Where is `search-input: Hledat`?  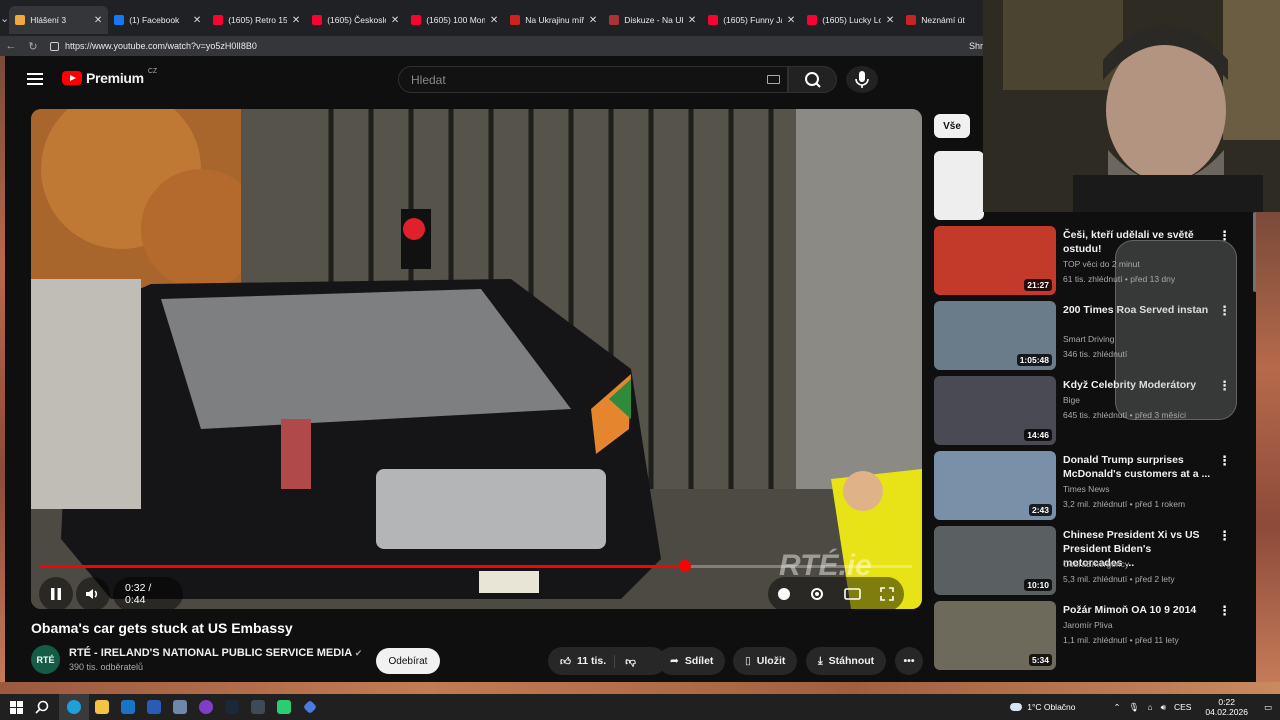
search-input: Hledat is located at coordinates (593, 79).